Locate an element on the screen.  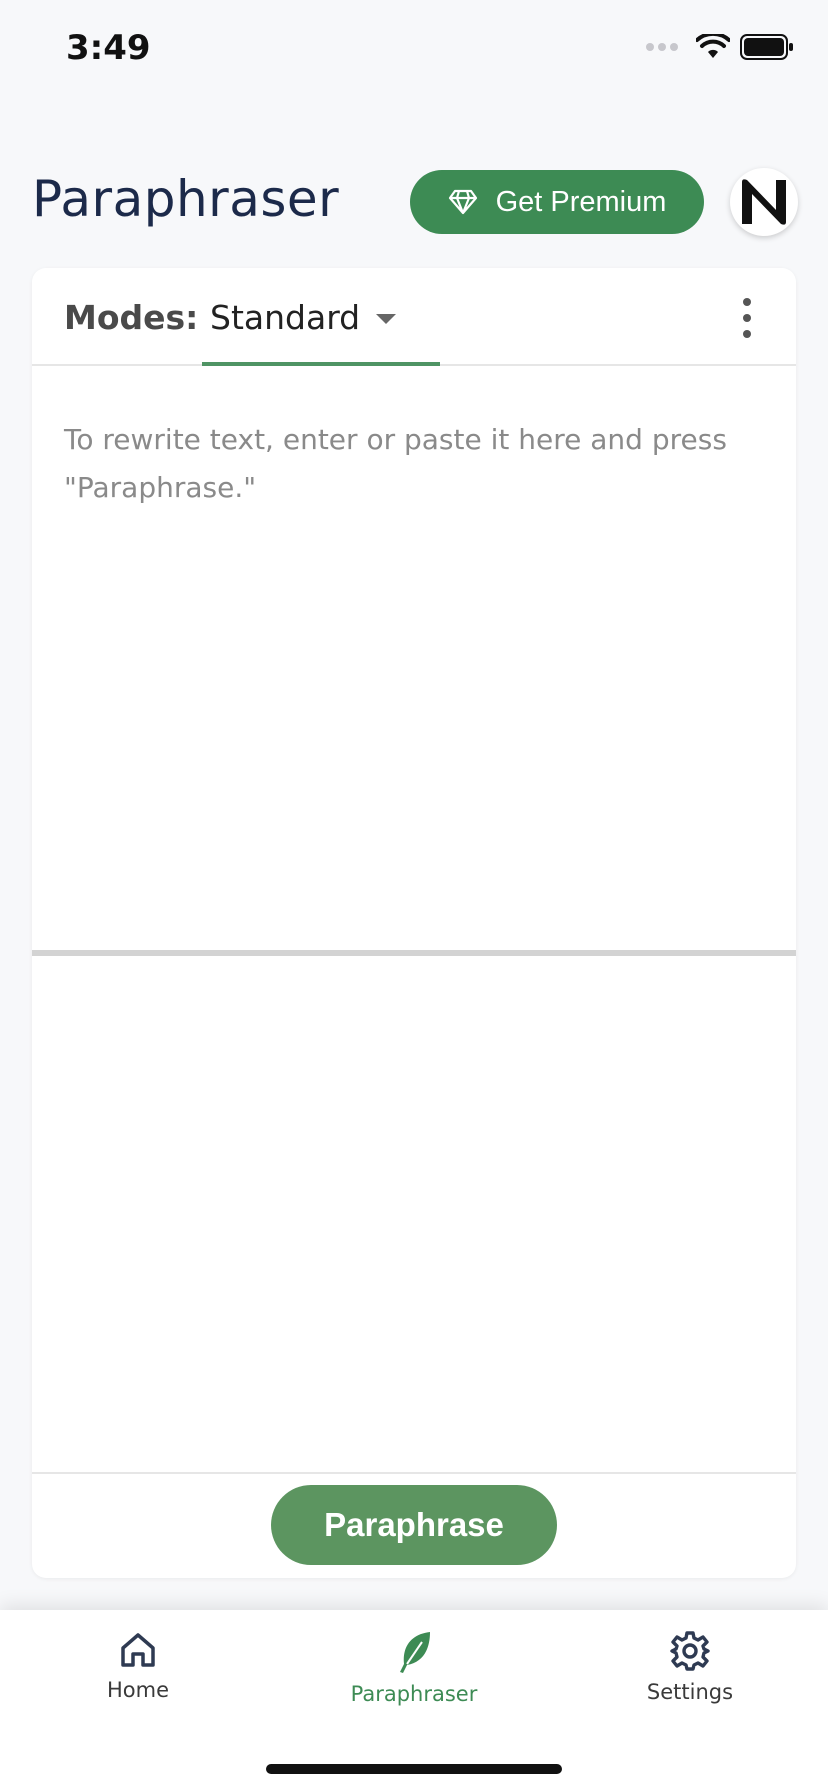
modes-bar: Modes: Standard is located at coordinates (414, 317).